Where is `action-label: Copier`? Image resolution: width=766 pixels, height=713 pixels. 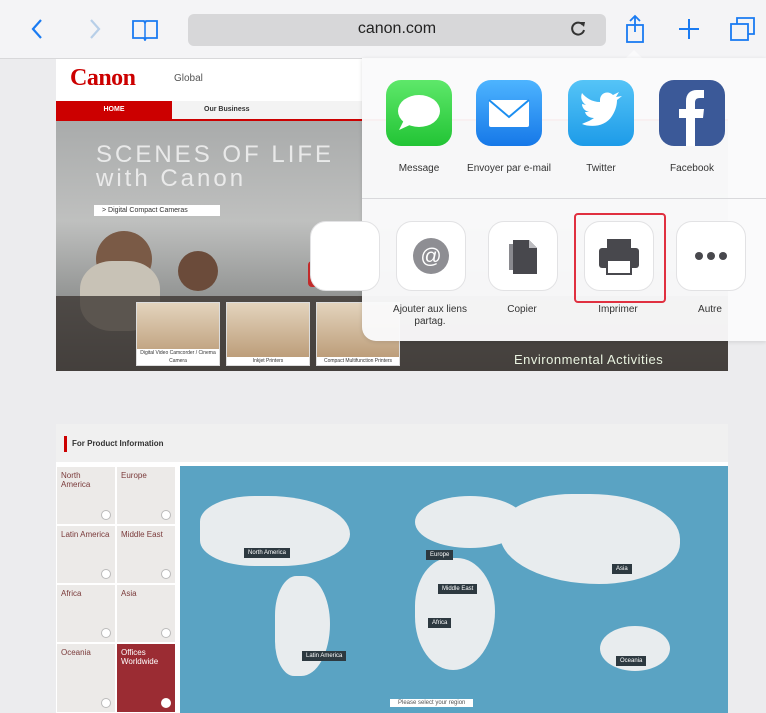
action-label: Copier is located at coordinates (522, 309).